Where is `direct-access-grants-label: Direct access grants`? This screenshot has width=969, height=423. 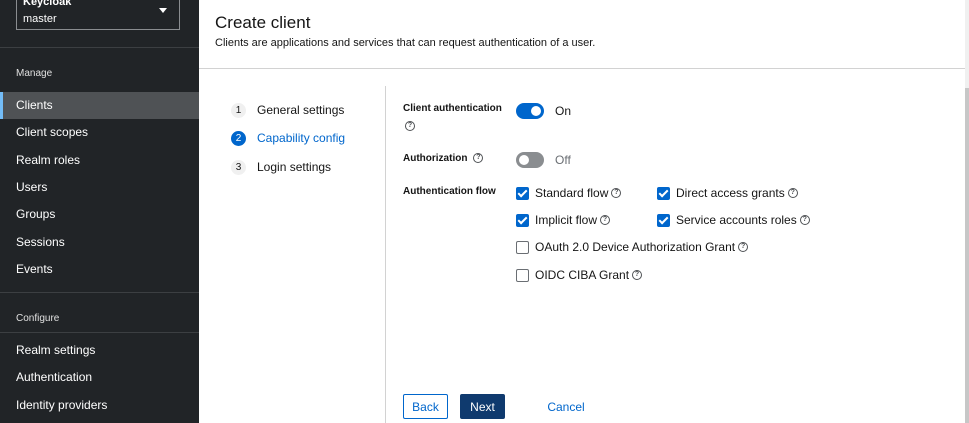
direct-access-grants-label: Direct access grants is located at coordinates (730, 193).